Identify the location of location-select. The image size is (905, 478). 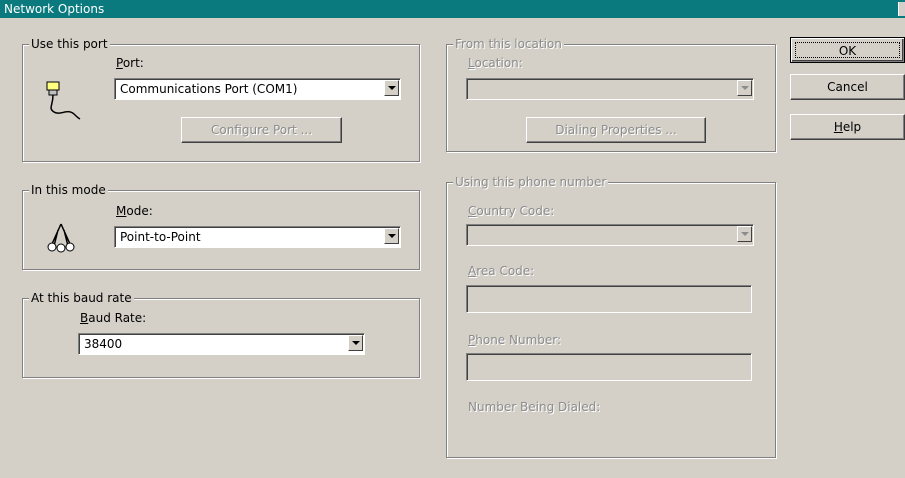
(610, 89).